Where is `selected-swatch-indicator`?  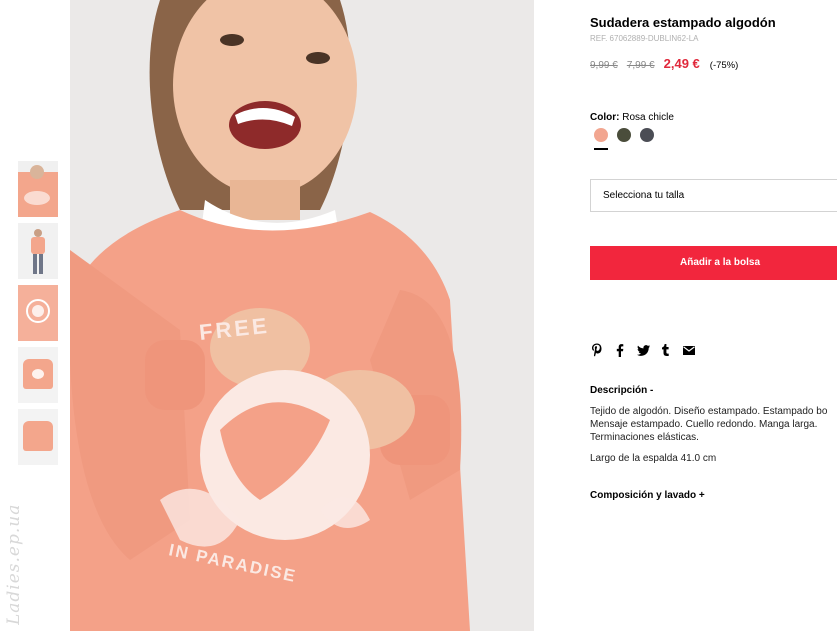
selected-swatch-indicator is located at coordinates (601, 149).